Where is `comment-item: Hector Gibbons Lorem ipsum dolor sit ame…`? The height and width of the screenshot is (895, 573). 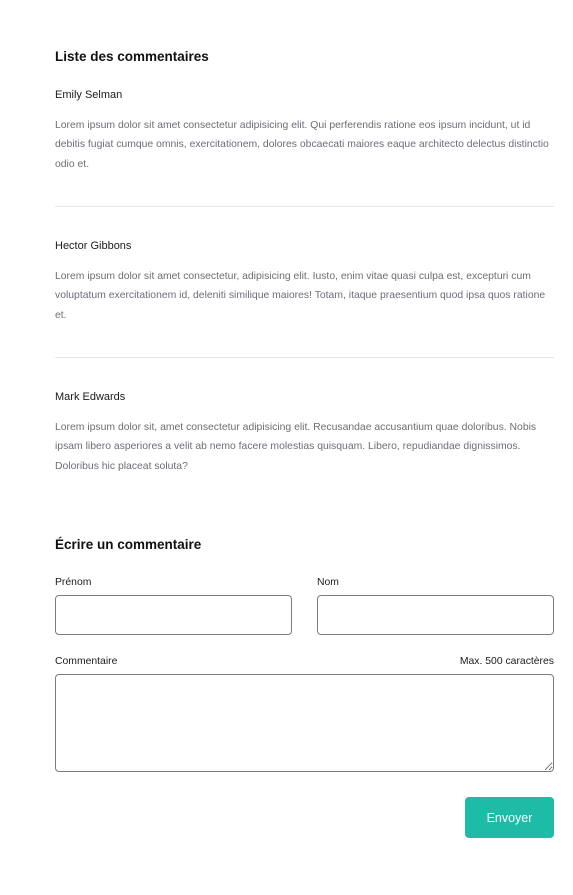
comment-item: Hector Gibbons Lorem ipsum dolor sit ame… is located at coordinates (304, 282).